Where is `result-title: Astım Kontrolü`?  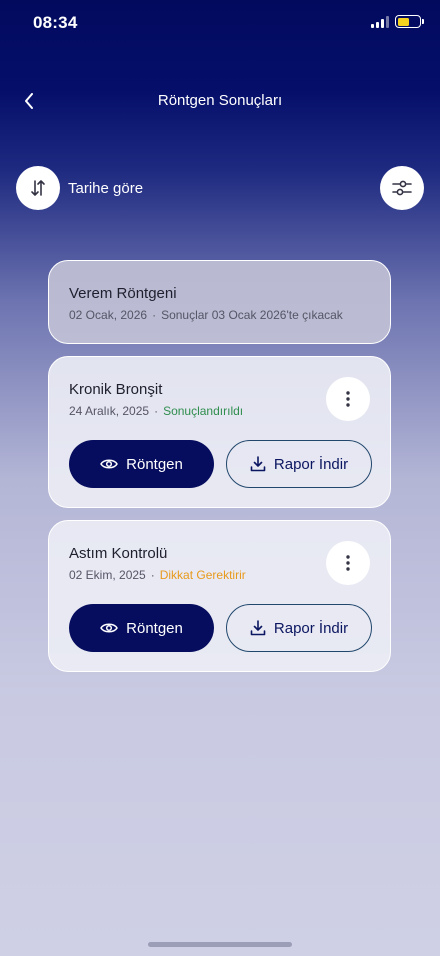 result-title: Astım Kontrolü is located at coordinates (118, 553).